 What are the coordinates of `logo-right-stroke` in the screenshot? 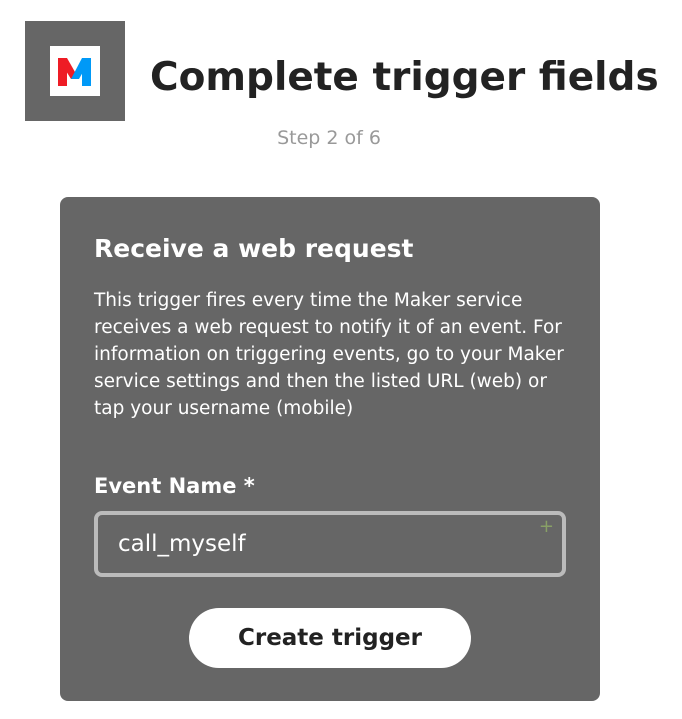 It's located at (86, 72).